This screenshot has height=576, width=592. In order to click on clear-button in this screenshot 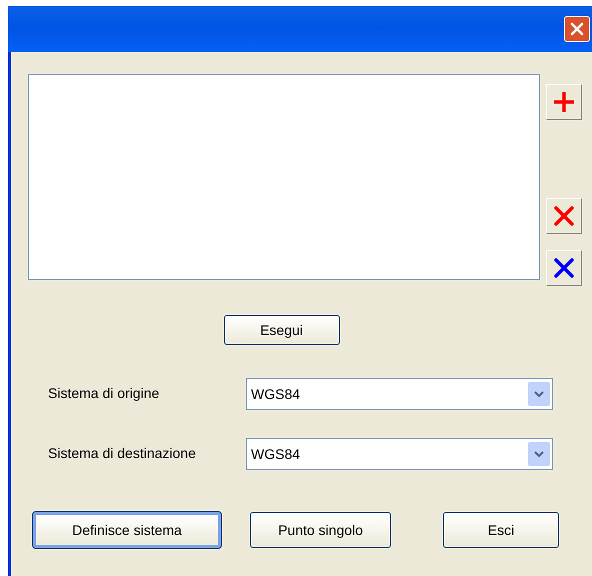, I will do `click(564, 268)`.